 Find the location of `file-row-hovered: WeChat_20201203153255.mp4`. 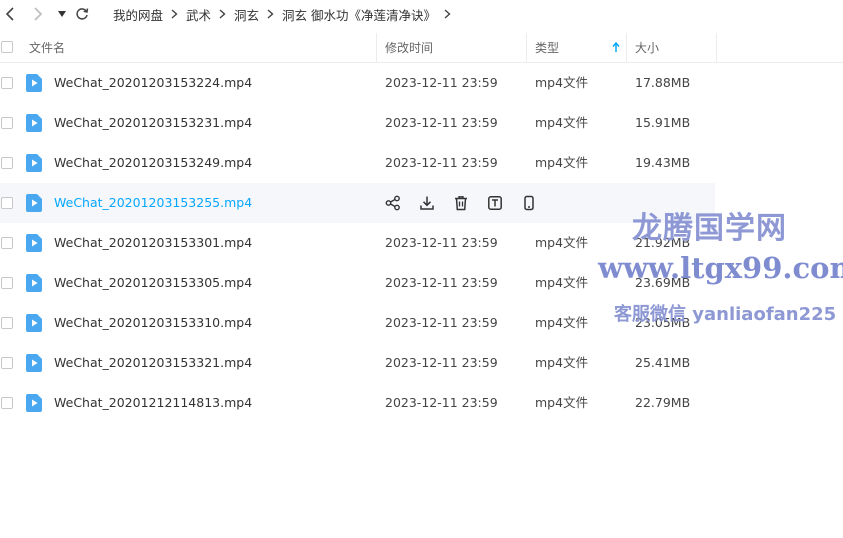

file-row-hovered: WeChat_20201203153255.mp4 is located at coordinates (357, 203).